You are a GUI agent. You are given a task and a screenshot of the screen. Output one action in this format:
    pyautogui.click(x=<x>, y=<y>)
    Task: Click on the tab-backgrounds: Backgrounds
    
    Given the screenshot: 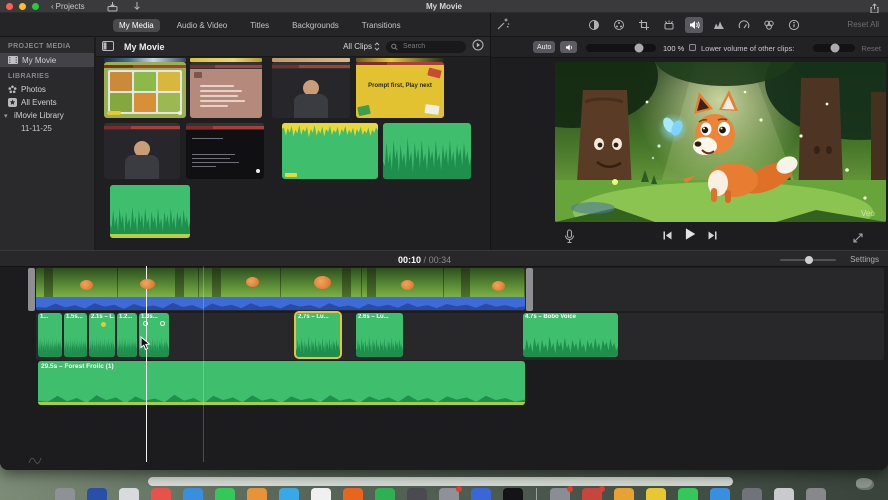 What is the action you would take?
    pyautogui.click(x=315, y=25)
    